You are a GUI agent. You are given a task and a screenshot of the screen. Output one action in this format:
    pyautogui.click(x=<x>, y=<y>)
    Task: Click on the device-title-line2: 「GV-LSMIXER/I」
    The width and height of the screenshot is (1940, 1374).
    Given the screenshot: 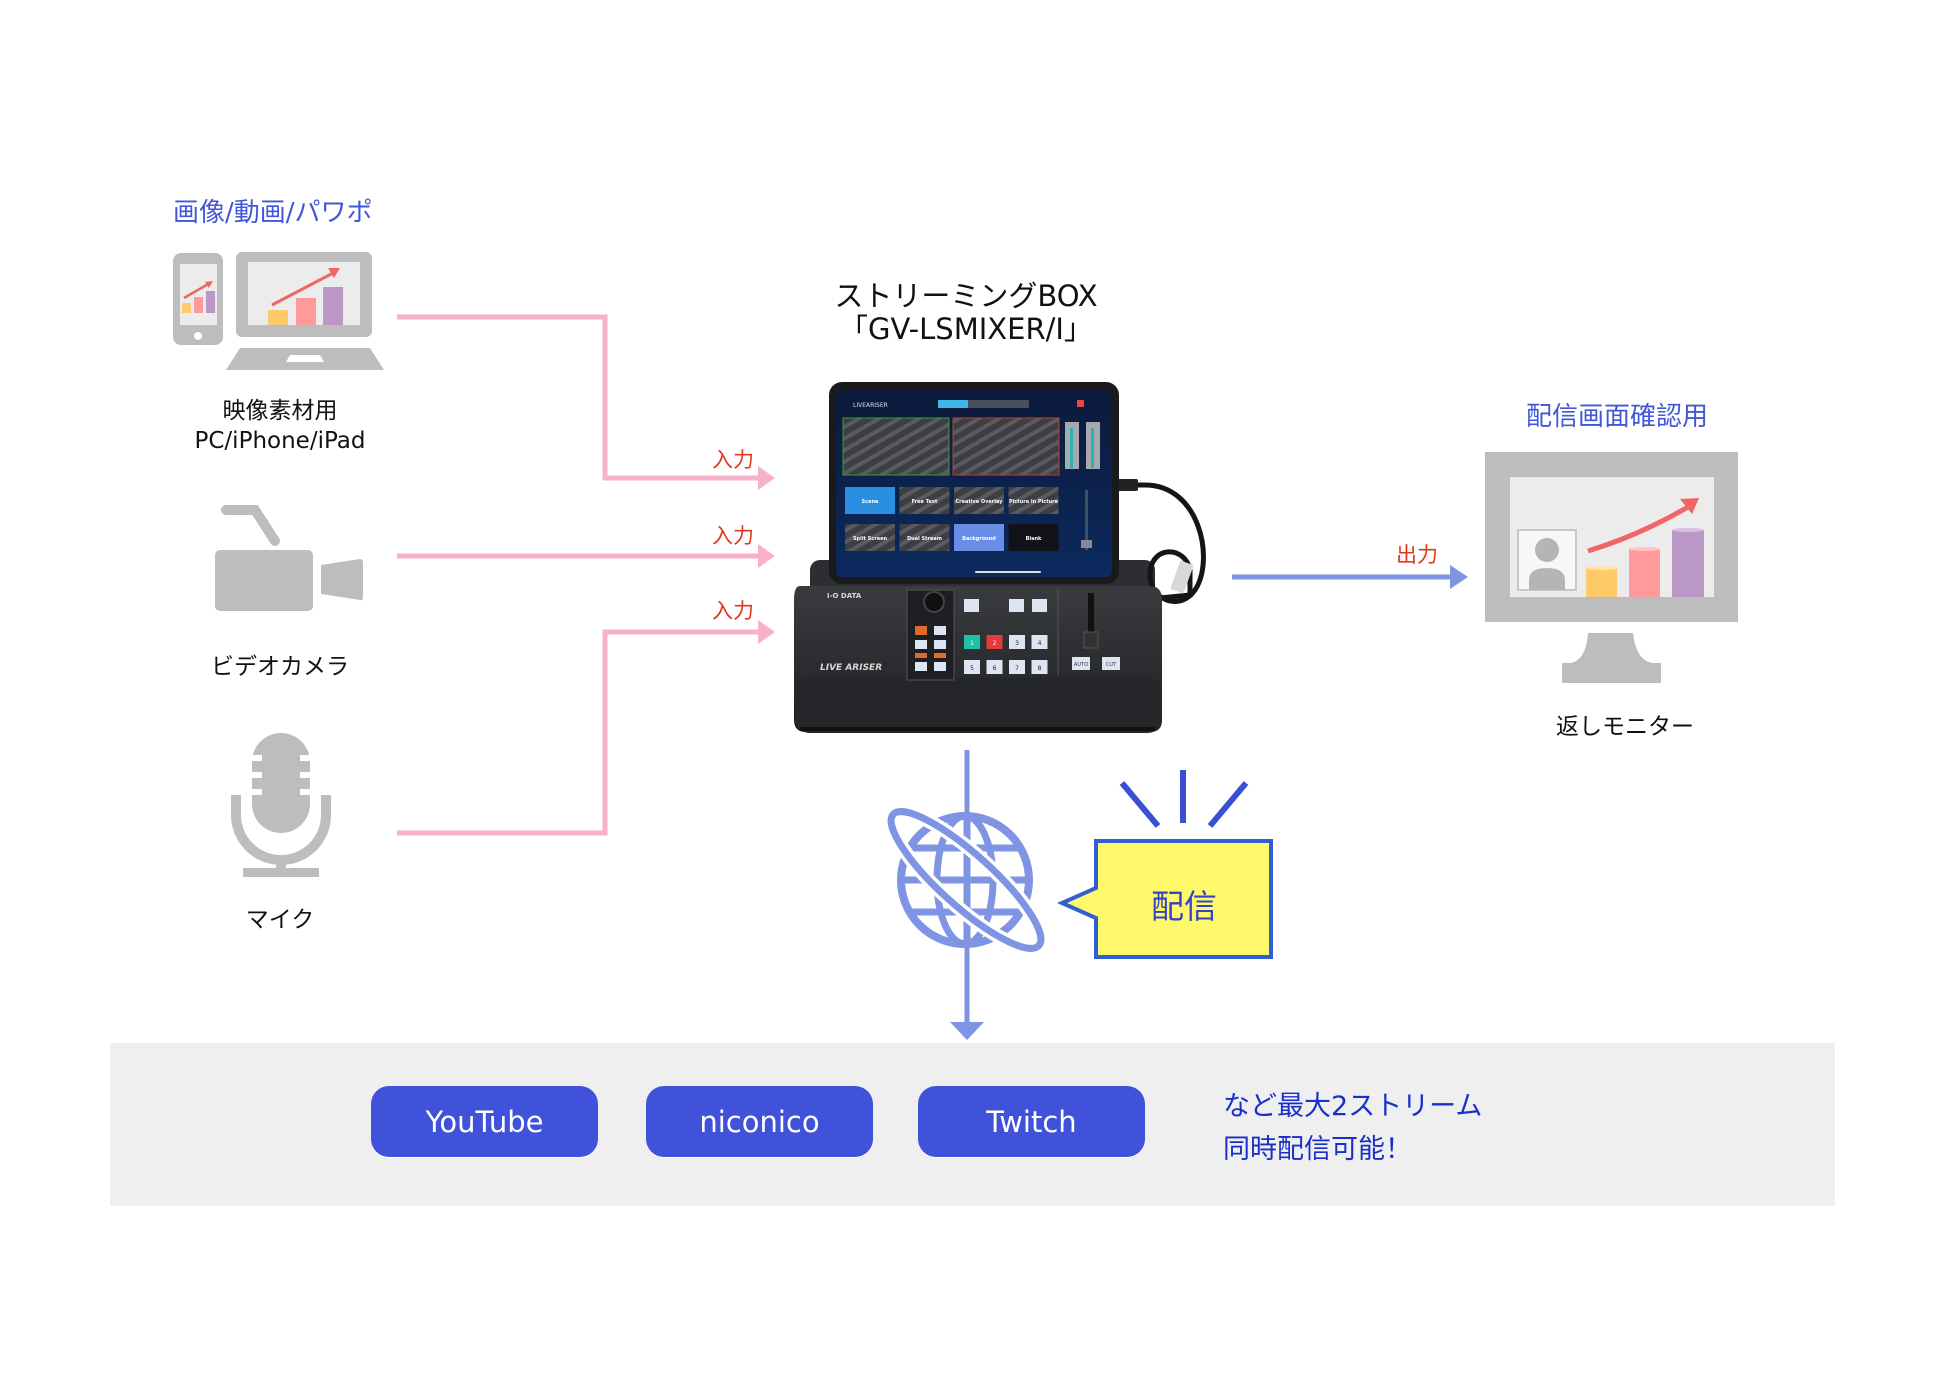 What is the action you would take?
    pyautogui.click(x=966, y=329)
    